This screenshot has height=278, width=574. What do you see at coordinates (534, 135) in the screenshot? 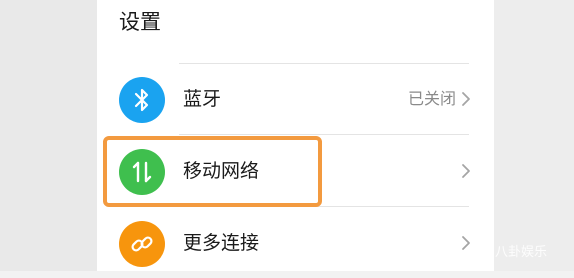
I see `right-background` at bounding box center [534, 135].